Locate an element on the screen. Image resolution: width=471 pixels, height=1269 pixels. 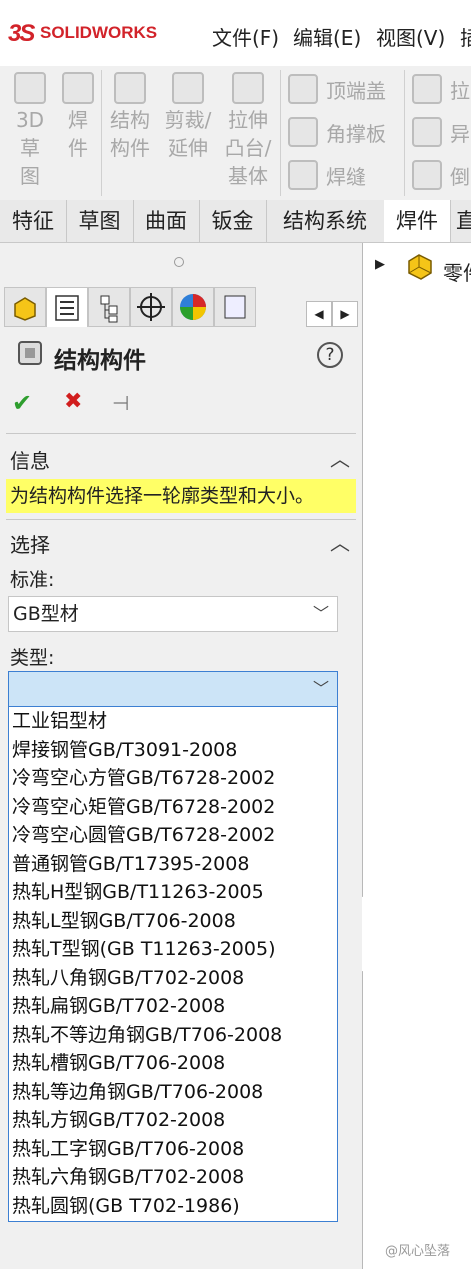
trim-extend-label: 剪裁/ 延伸 is located at coordinates (188, 134).